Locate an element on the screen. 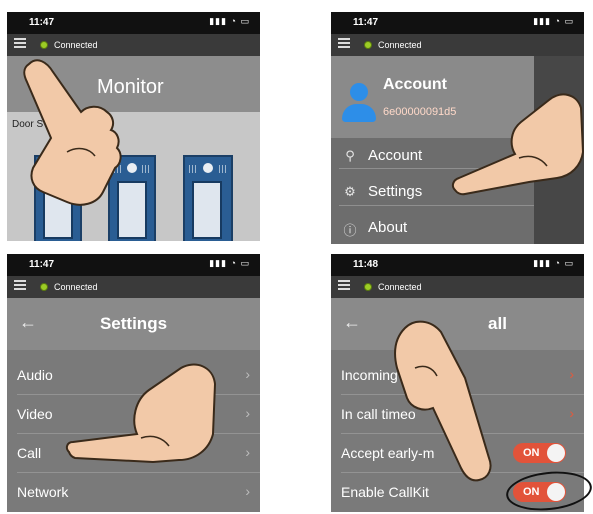  row-label: Video is located at coordinates (35, 414).